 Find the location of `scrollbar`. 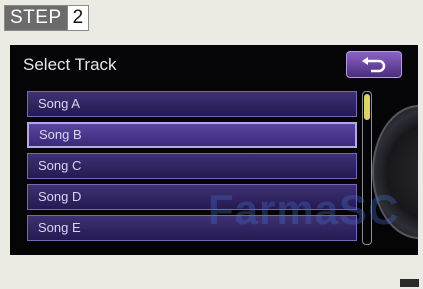

scrollbar is located at coordinates (367, 168).